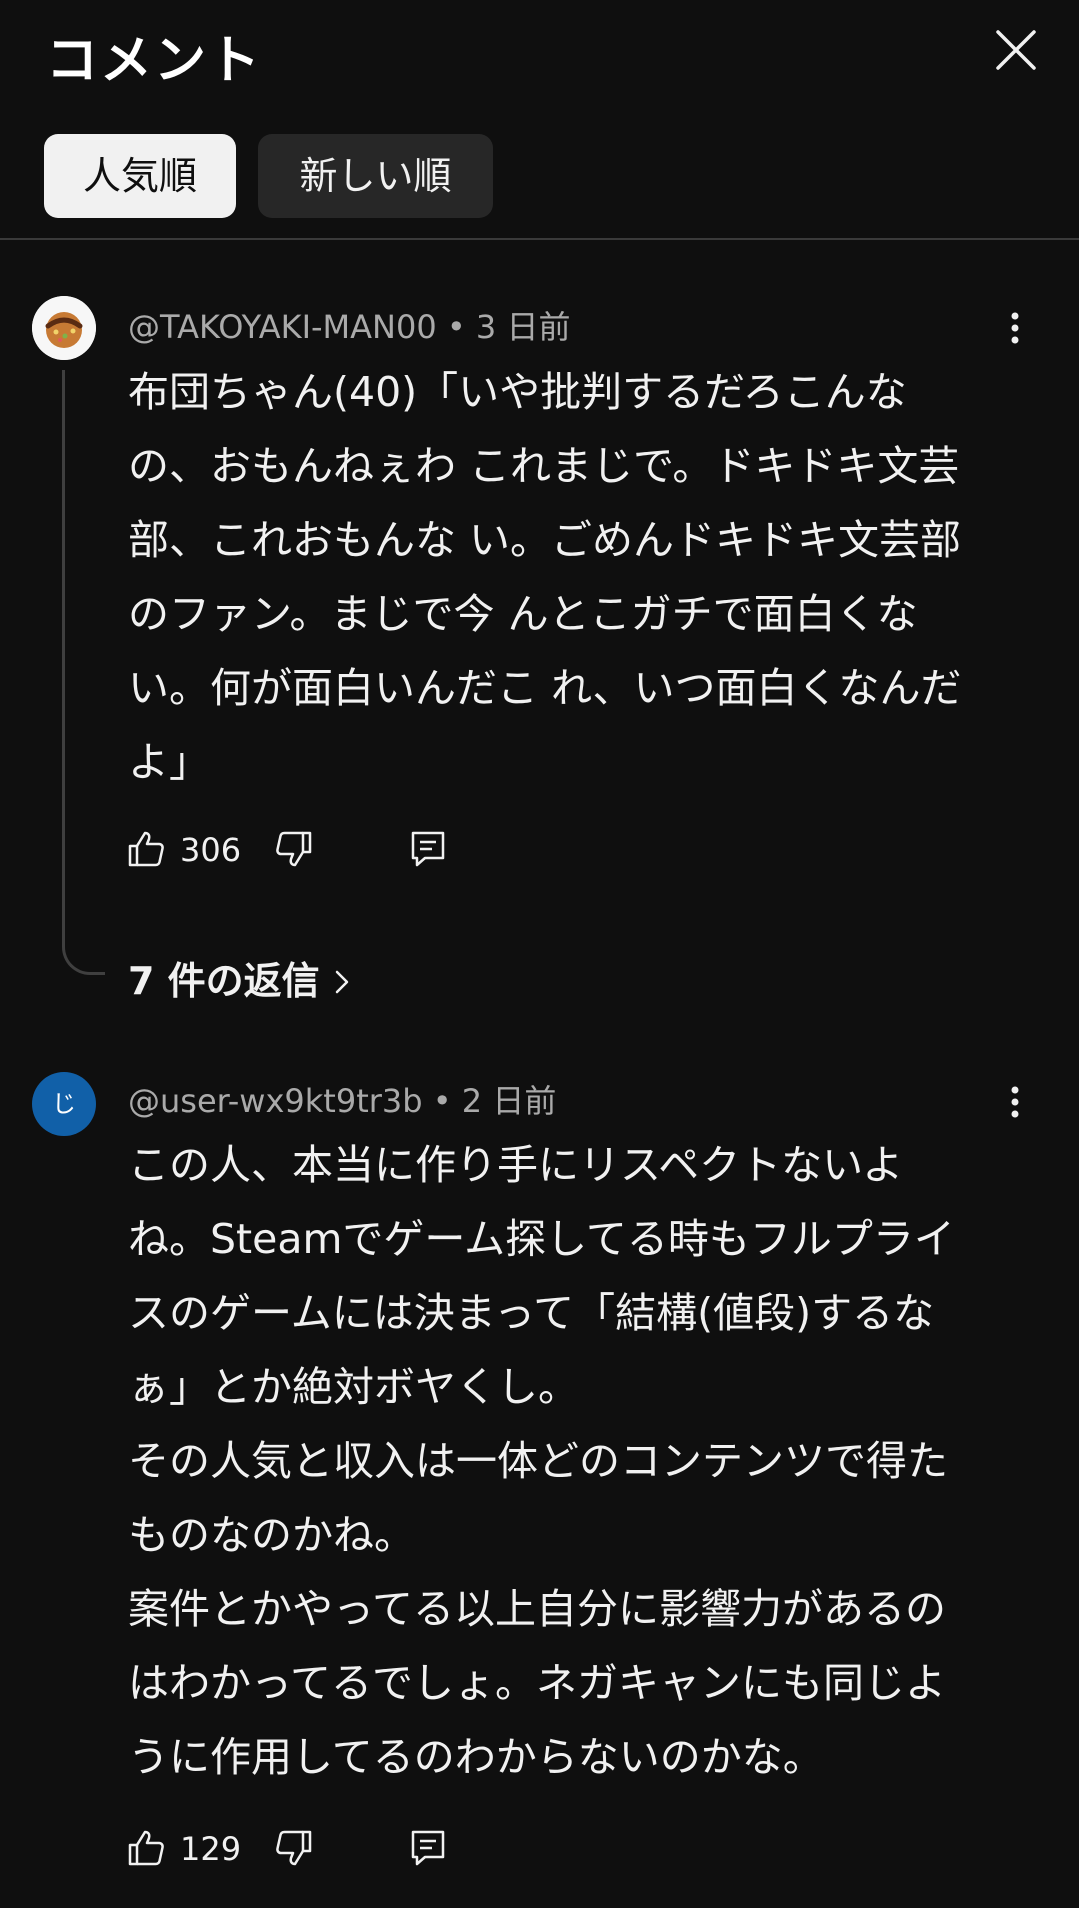  I want to click on chevron-right-icon, so click(342, 984).